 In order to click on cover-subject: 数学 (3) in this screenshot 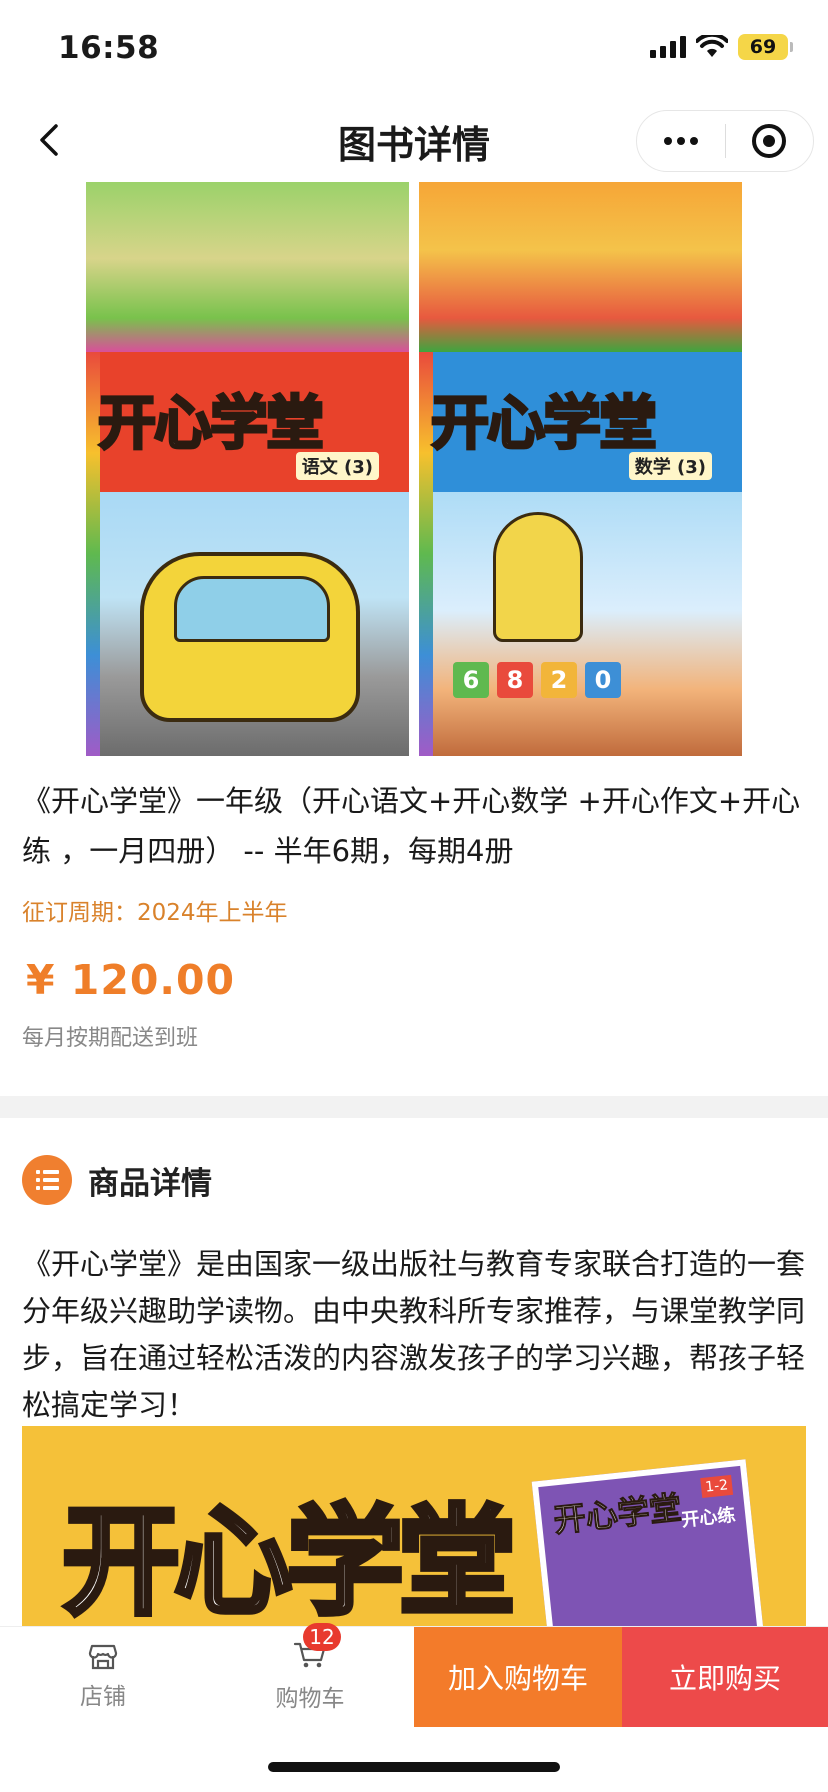, I will do `click(670, 466)`.